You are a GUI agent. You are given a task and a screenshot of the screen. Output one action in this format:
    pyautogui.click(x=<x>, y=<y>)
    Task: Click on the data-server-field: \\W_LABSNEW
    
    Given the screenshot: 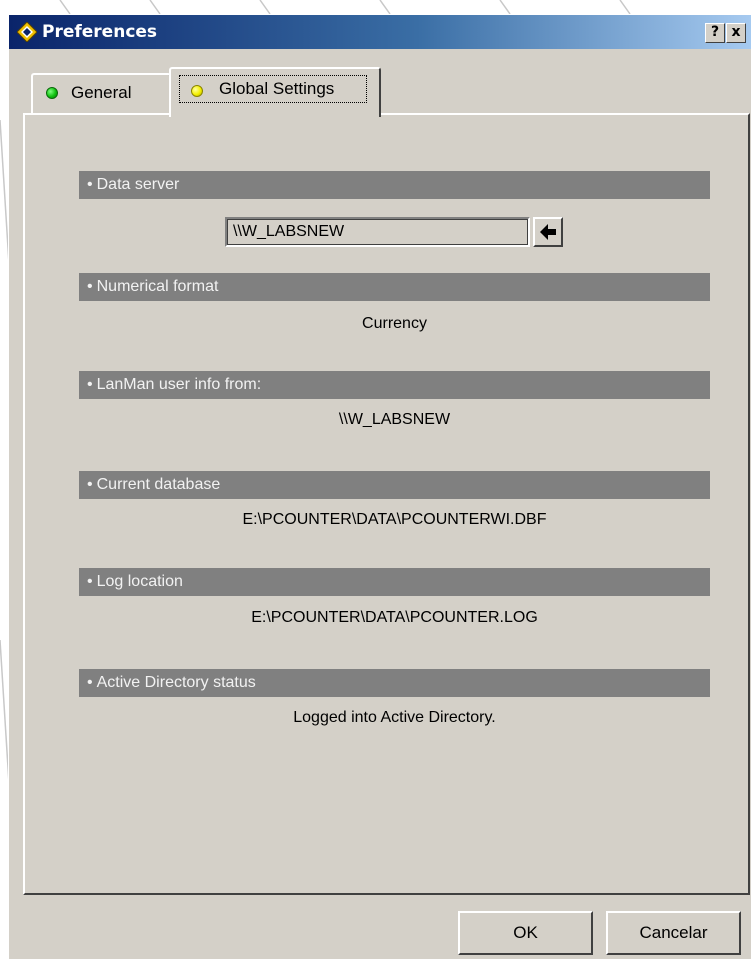 What is the action you would take?
    pyautogui.click(x=377, y=232)
    